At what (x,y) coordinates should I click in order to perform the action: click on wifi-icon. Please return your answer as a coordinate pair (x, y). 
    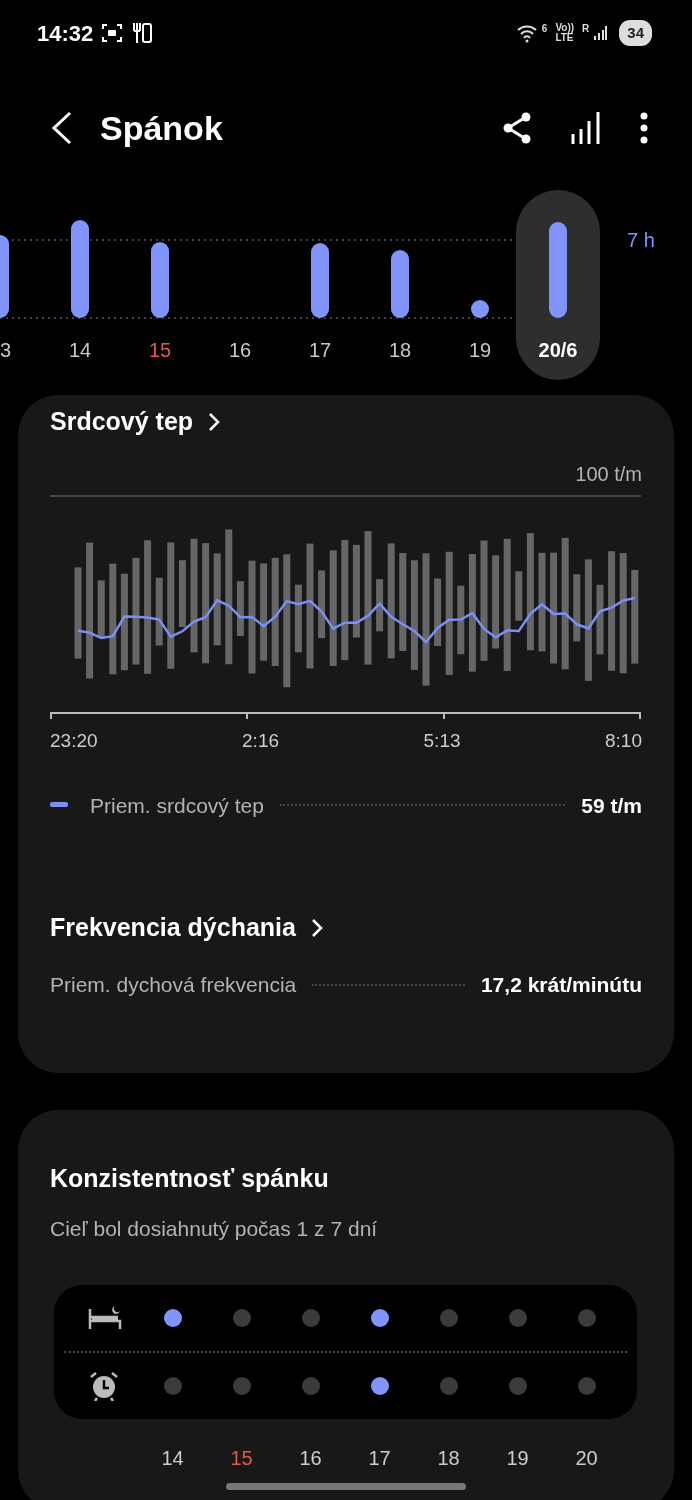
    Looking at the image, I should click on (526, 33).